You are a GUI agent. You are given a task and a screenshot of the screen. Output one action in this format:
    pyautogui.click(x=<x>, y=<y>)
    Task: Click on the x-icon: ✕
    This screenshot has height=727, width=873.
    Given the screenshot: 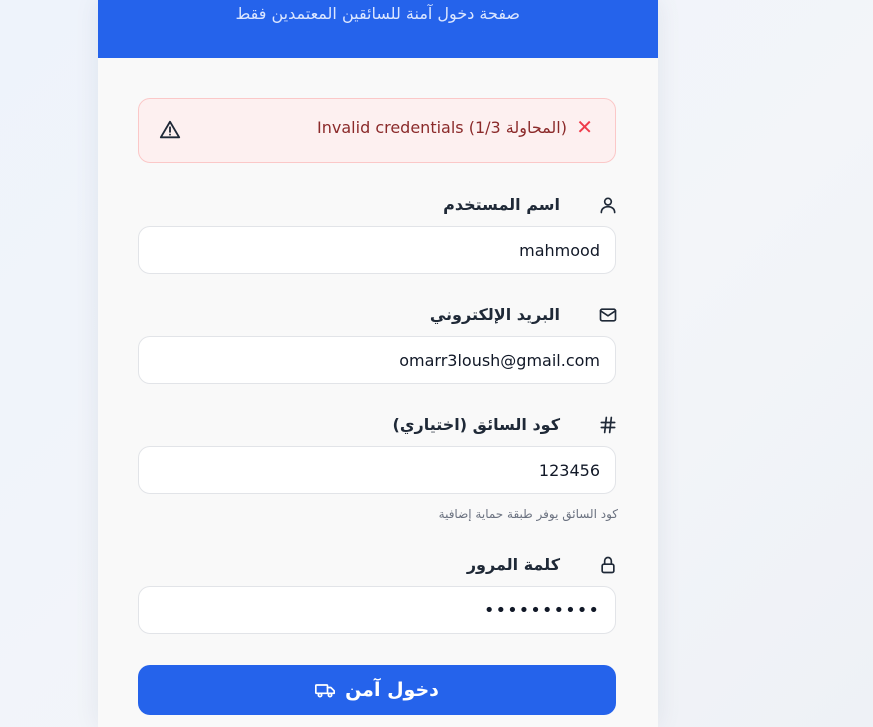 What is the action you would take?
    pyautogui.click(x=584, y=127)
    